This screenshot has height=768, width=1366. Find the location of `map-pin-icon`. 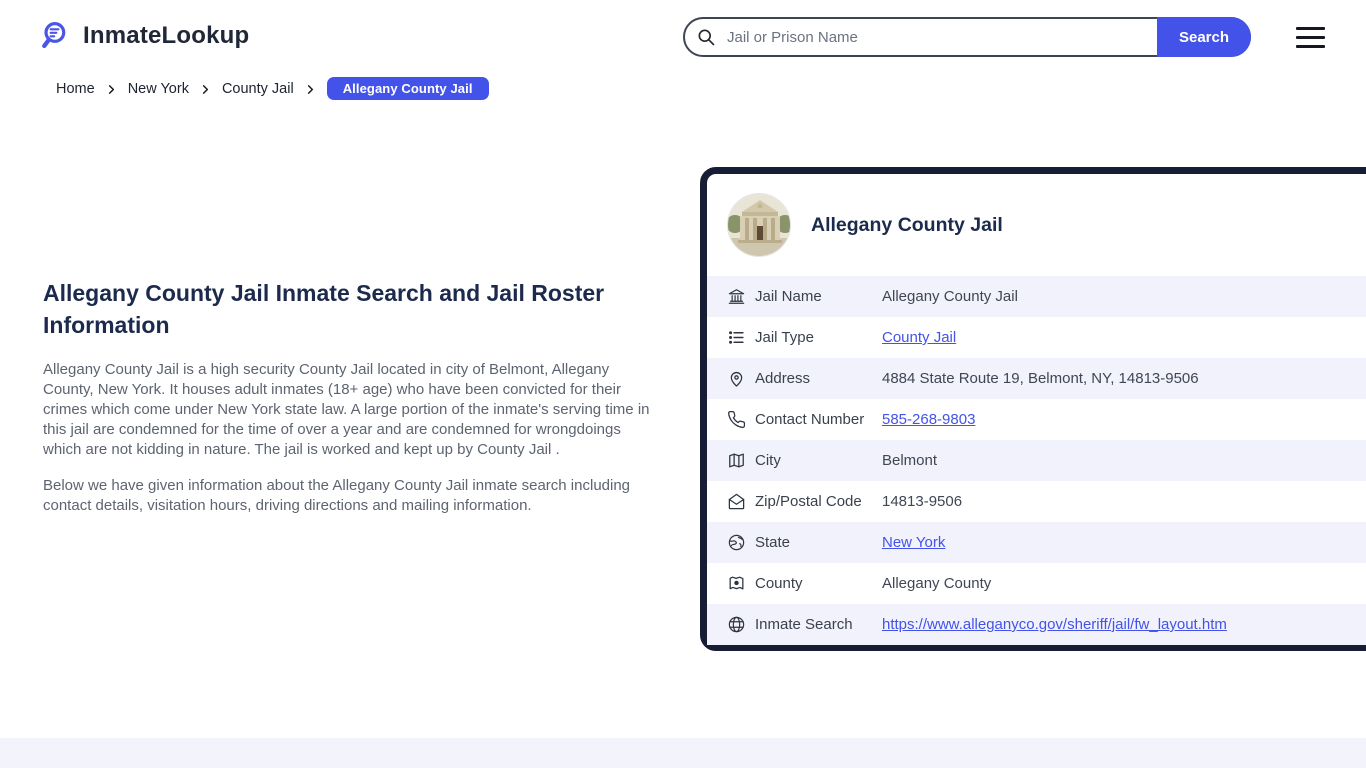

map-pin-icon is located at coordinates (736, 378).